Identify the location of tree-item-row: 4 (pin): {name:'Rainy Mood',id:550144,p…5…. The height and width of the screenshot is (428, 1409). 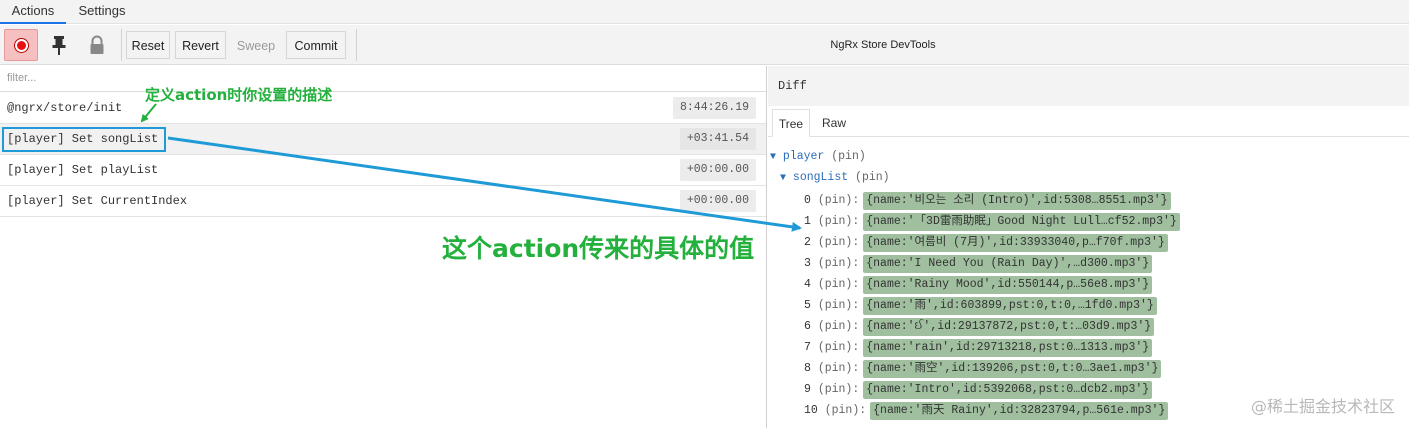
(978, 285).